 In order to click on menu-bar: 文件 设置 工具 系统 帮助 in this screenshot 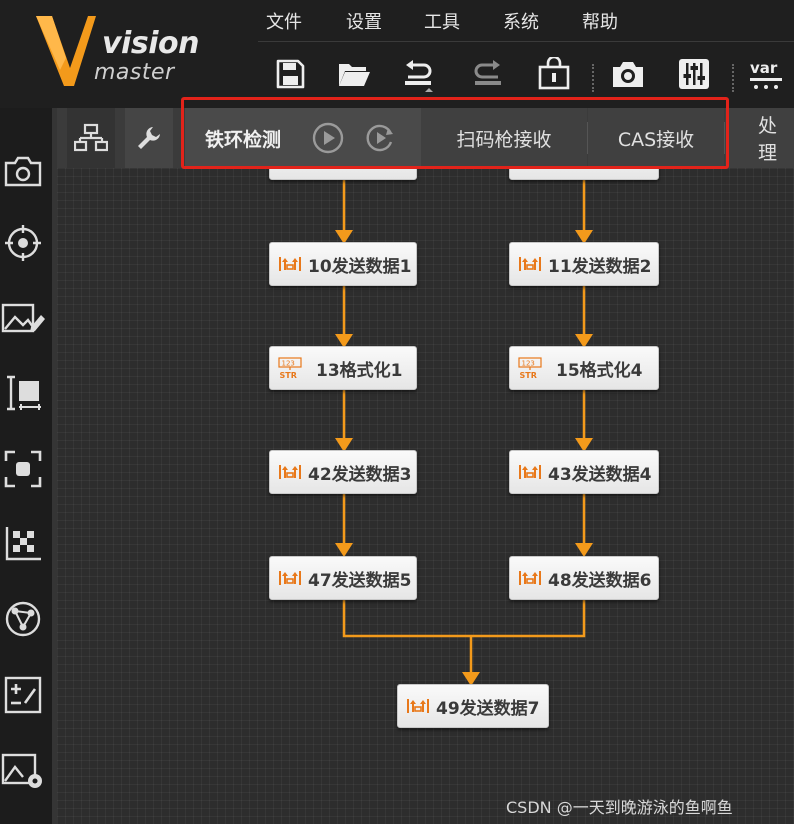, I will do `click(526, 21)`.